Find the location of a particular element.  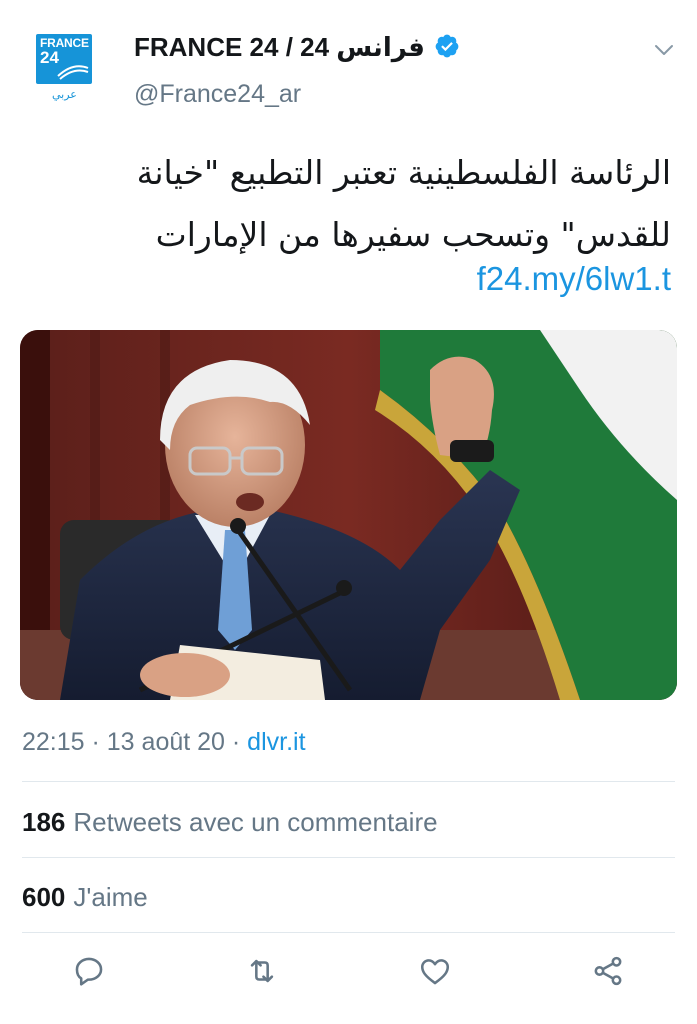

chevron-down-icon is located at coordinates (664, 50).